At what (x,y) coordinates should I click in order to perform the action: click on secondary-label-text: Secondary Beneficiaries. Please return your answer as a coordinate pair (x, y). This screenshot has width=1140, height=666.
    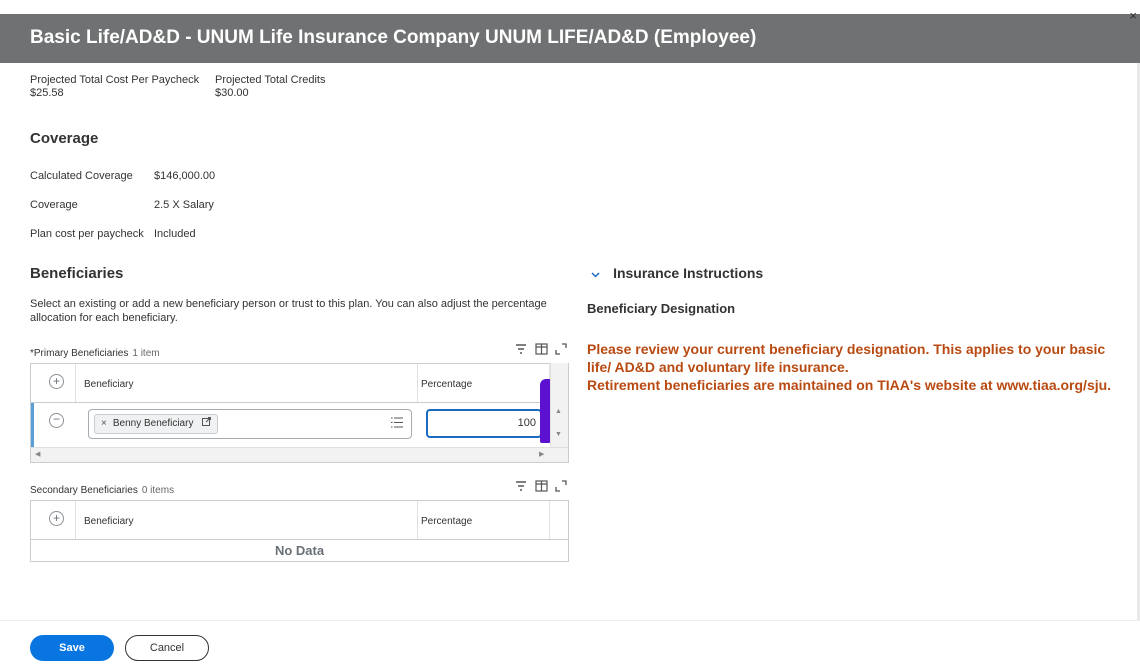
    Looking at the image, I should click on (84, 490).